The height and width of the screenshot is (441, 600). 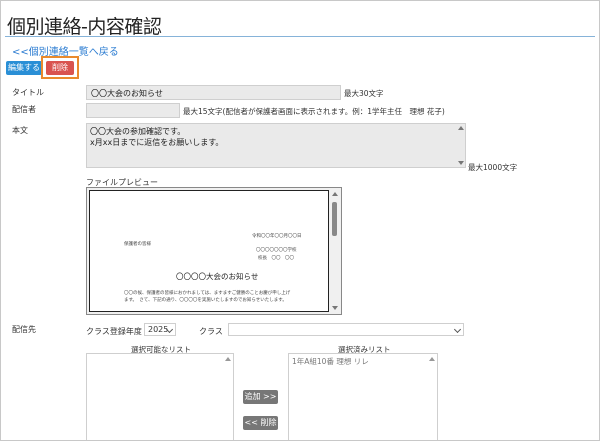 I want to click on available-listbox, so click(x=160, y=396).